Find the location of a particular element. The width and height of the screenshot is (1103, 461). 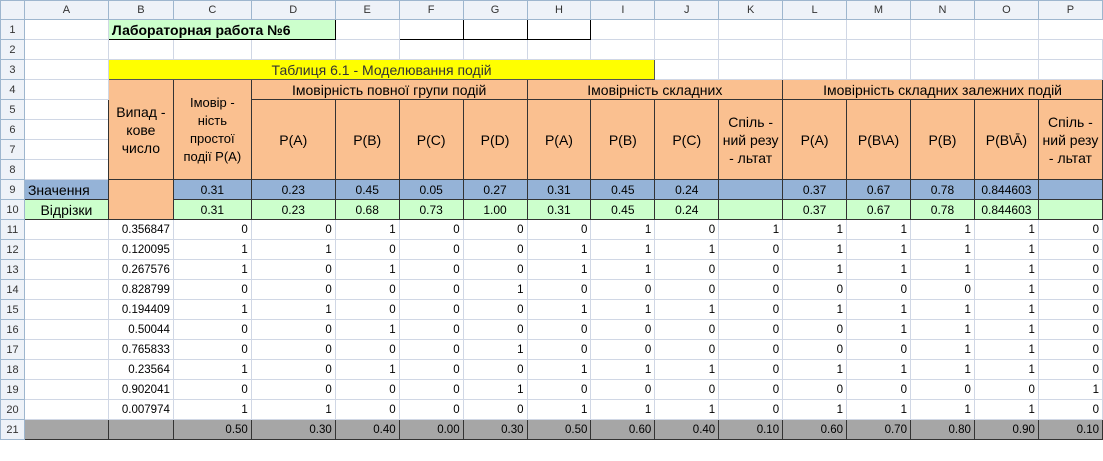

header-complex-pa: P(A) is located at coordinates (559, 139).